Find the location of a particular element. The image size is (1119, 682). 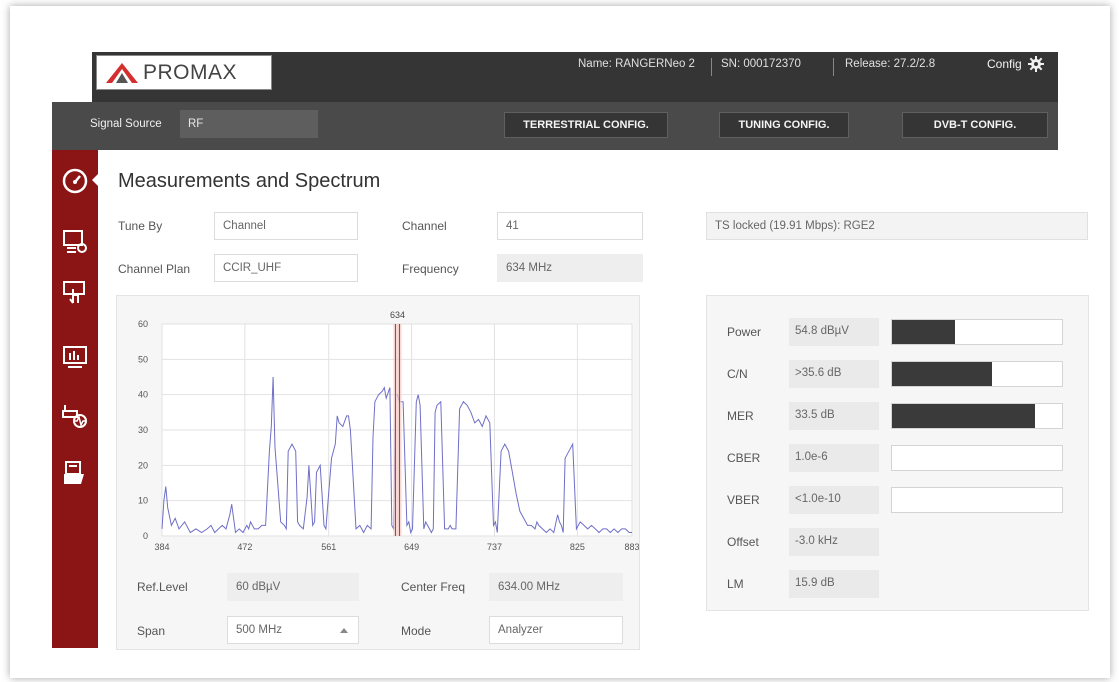

x-tick-label: 561 is located at coordinates (328, 547).